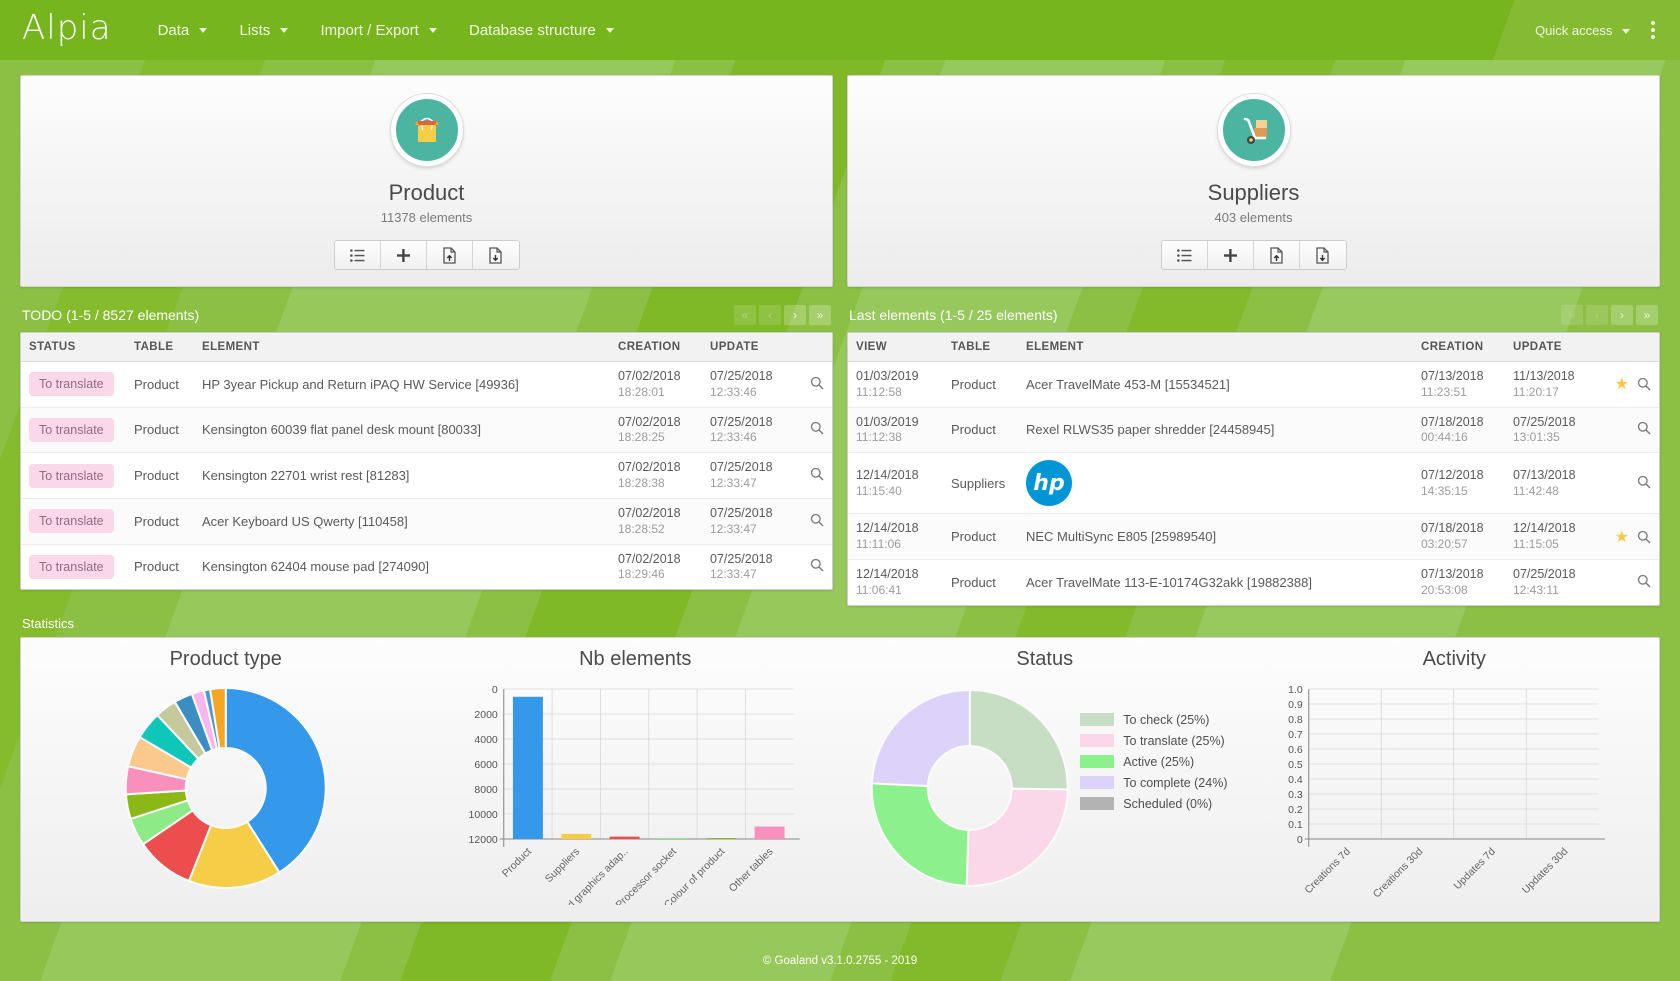 The height and width of the screenshot is (981, 1680). What do you see at coordinates (225, 787) in the screenshot?
I see `product-type-donut` at bounding box center [225, 787].